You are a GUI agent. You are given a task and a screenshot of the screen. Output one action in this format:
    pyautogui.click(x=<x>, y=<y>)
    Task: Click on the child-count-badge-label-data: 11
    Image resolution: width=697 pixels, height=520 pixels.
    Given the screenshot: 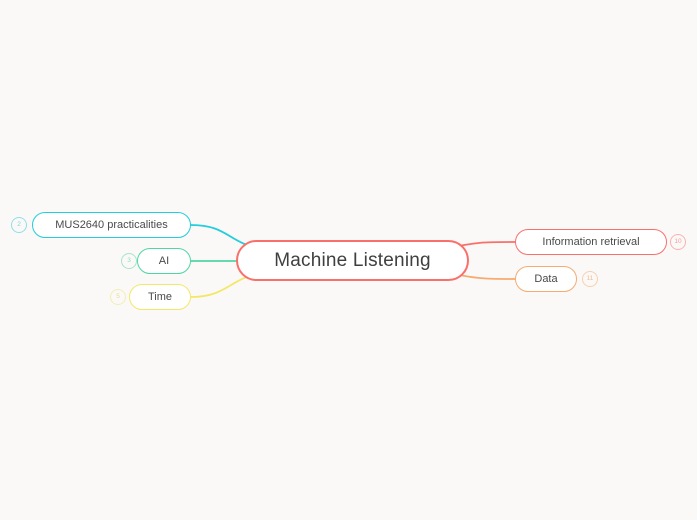 What is the action you would take?
    pyautogui.click(x=590, y=278)
    